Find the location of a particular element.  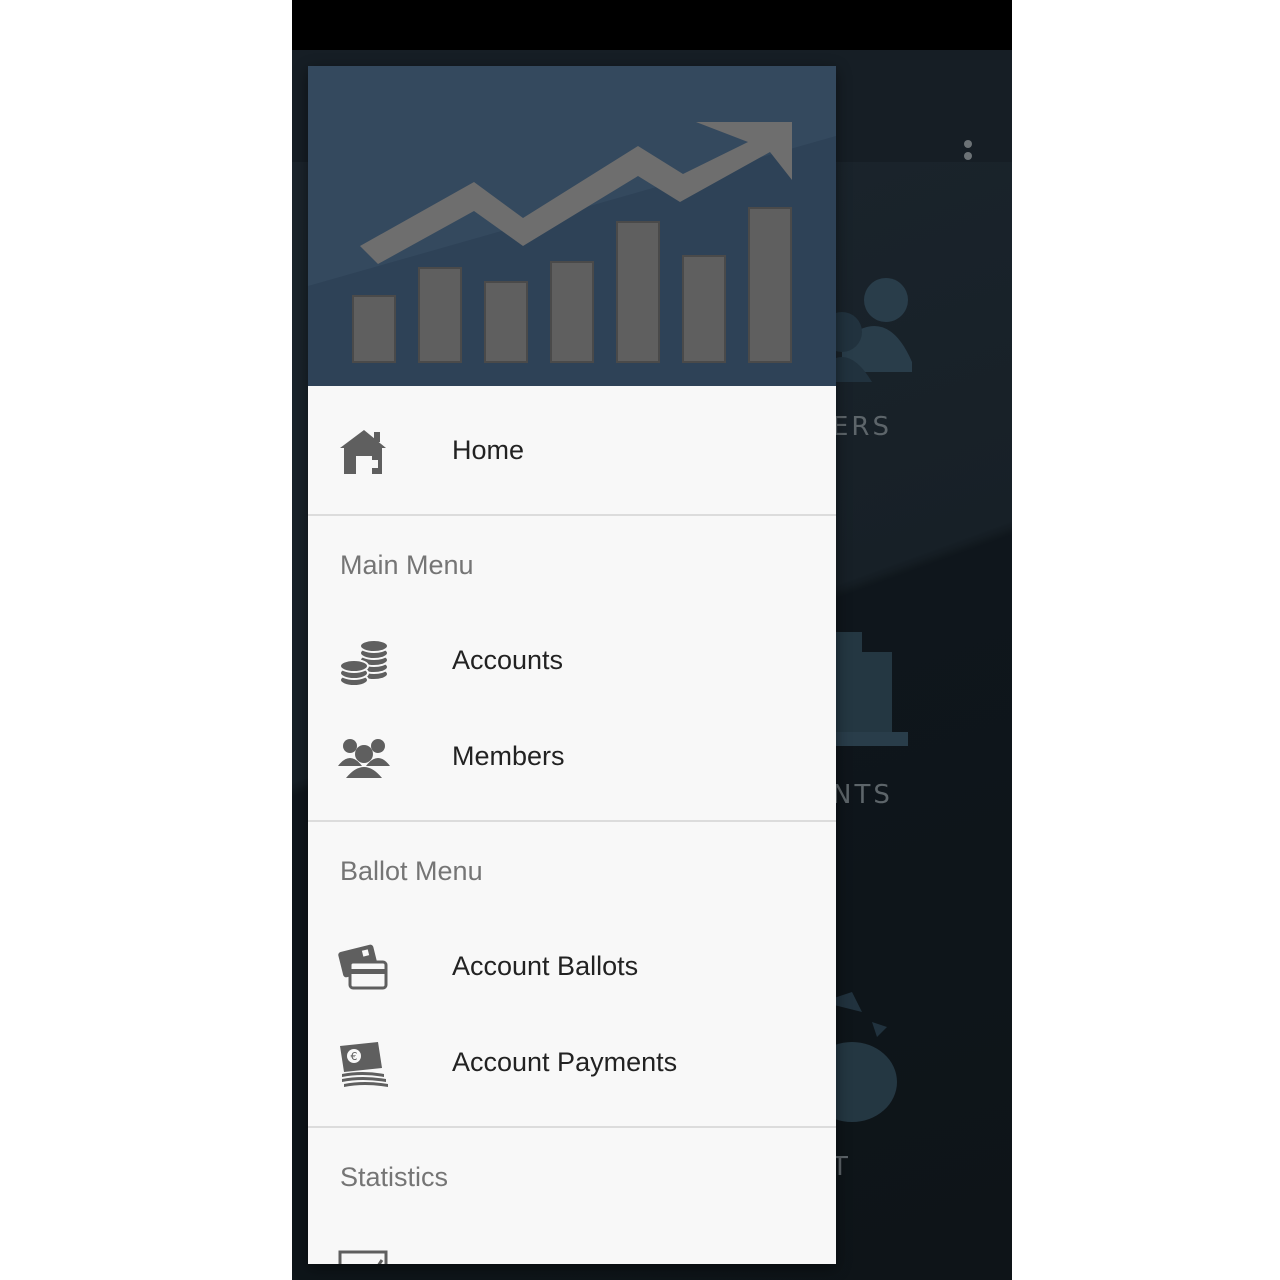

growth-chart-logo is located at coordinates (572, 226).